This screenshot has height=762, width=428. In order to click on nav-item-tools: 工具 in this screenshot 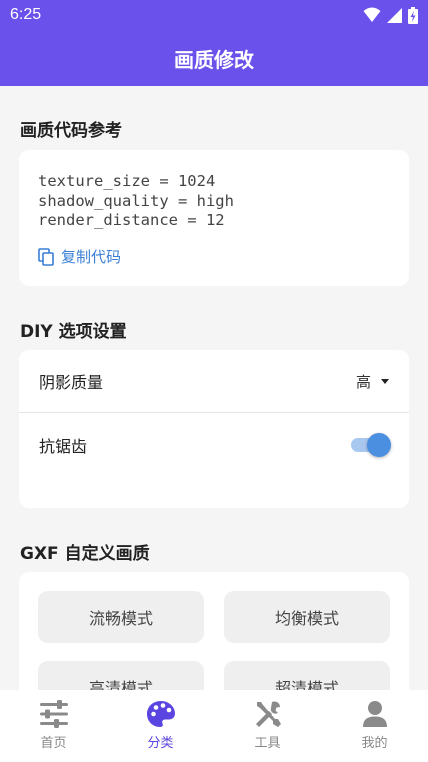, I will do `click(267, 726)`.